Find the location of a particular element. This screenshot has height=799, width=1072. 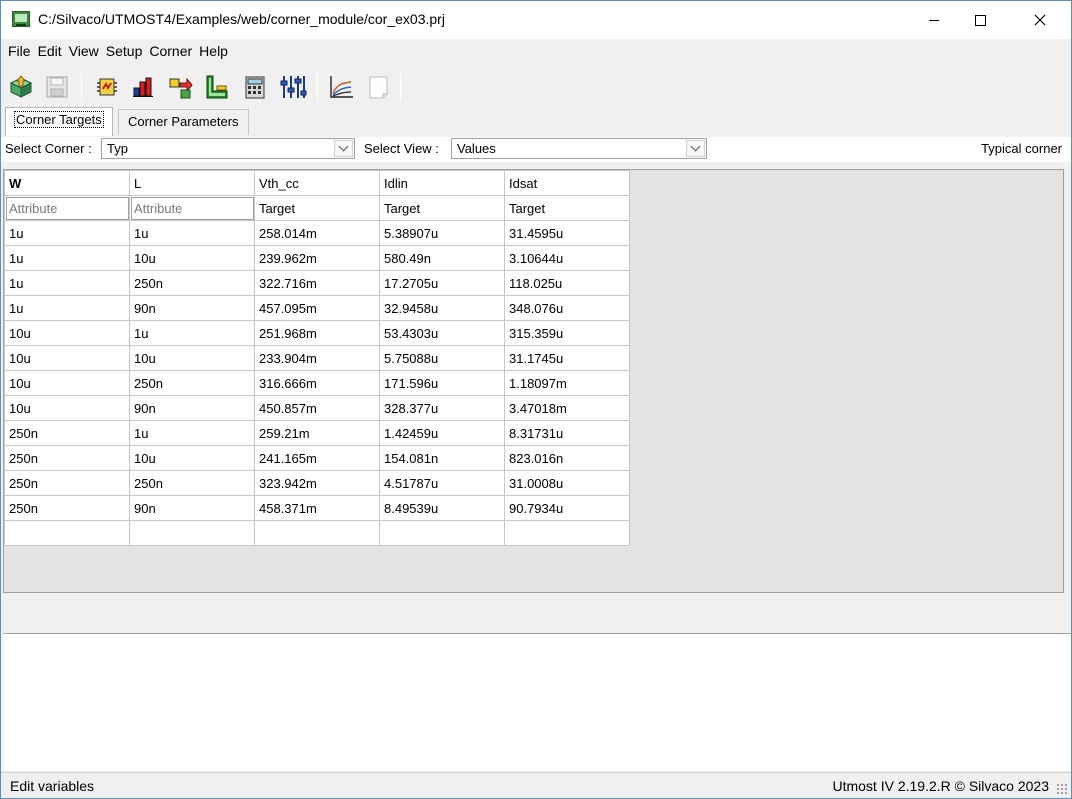

table-cell: 31.4595u is located at coordinates (567, 233).